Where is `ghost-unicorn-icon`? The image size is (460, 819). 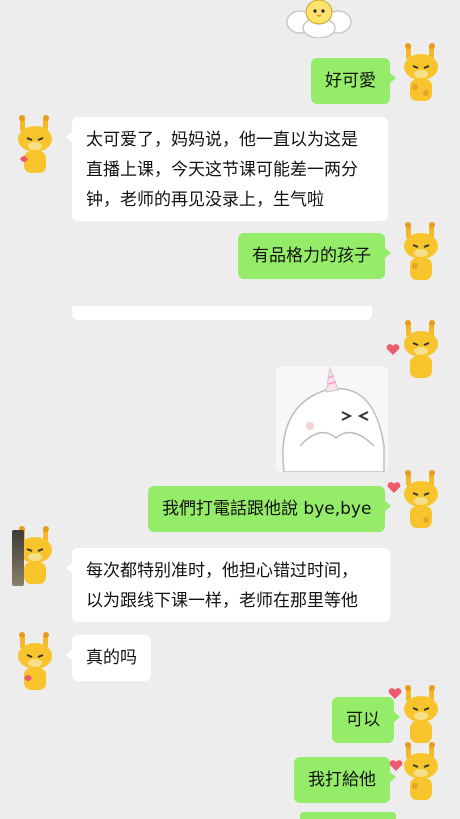
ghost-unicorn-icon is located at coordinates (333, 419).